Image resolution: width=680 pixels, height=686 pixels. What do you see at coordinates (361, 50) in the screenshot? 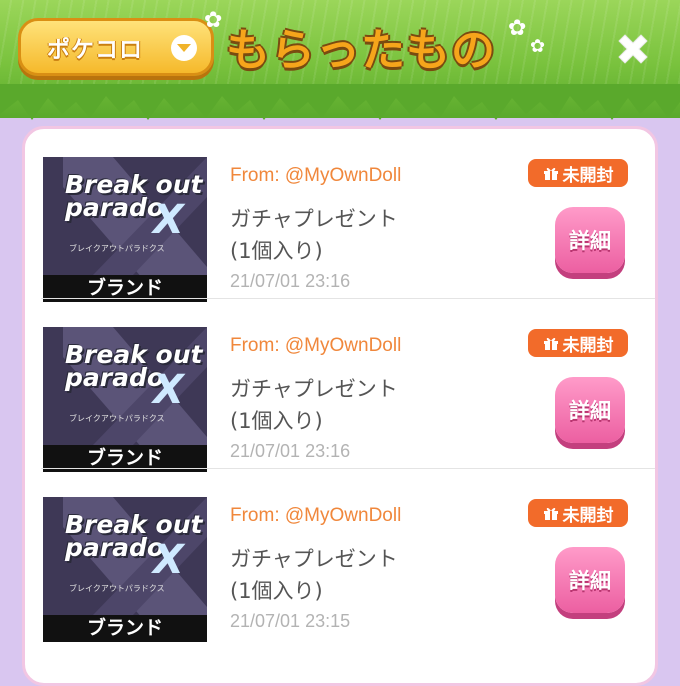
I see `page-title: もらったもの` at bounding box center [361, 50].